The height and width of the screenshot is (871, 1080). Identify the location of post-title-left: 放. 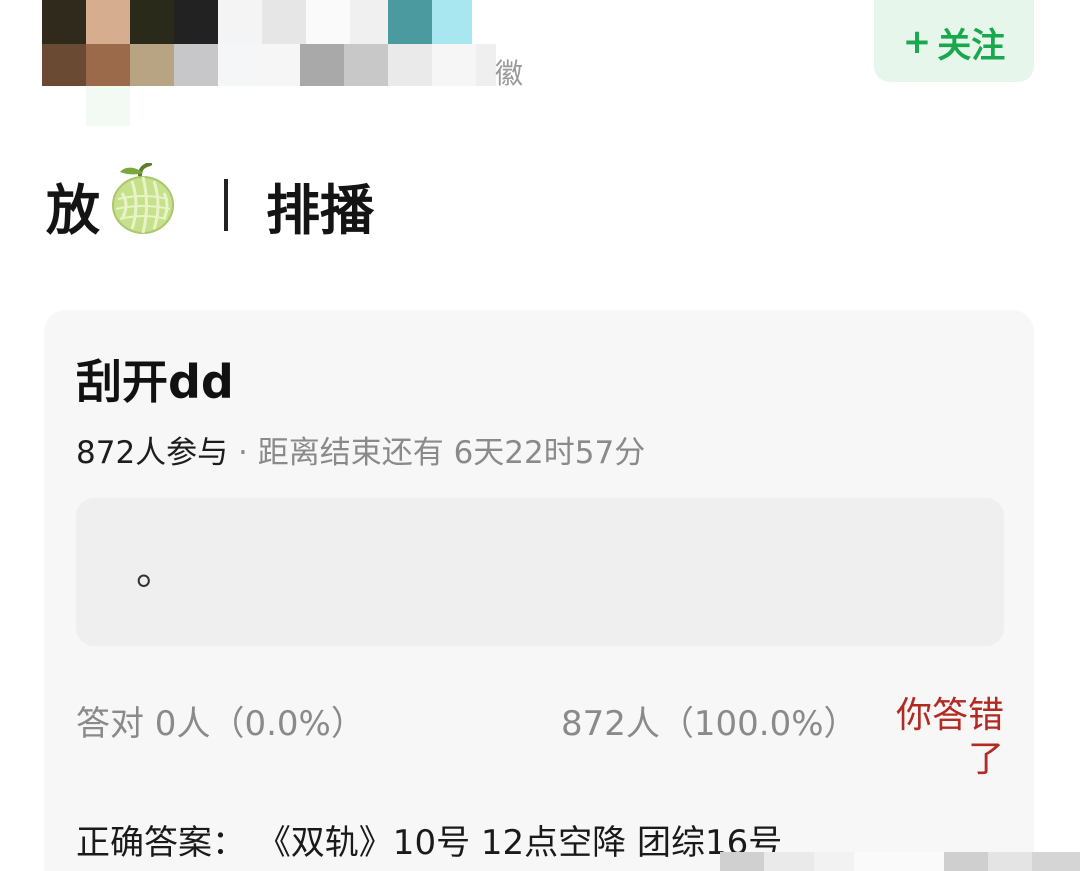
(73, 210).